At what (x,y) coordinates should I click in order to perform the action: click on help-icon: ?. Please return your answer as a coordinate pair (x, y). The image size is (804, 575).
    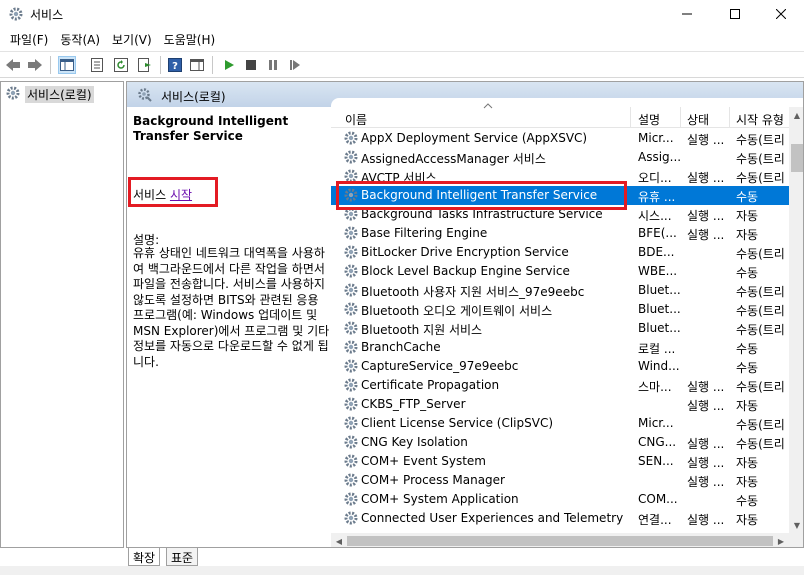
    Looking at the image, I should click on (175, 65).